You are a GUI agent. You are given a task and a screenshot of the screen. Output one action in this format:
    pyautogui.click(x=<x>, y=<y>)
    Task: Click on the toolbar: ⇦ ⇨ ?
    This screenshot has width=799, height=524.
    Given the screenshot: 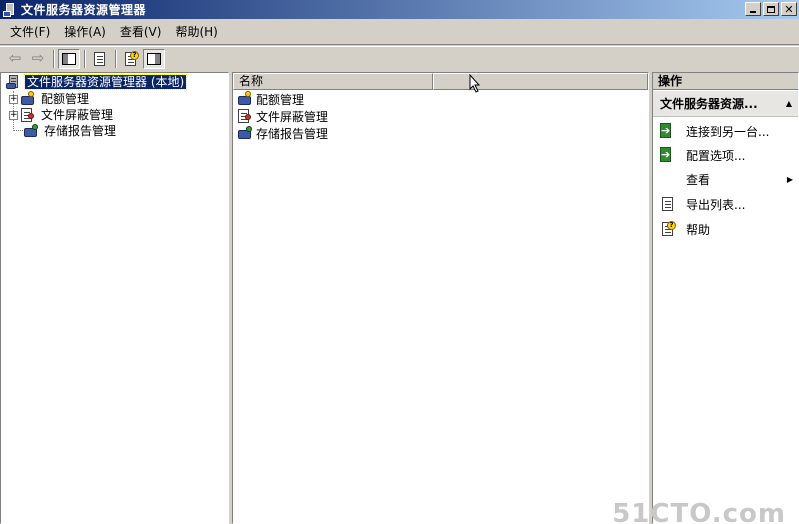 What is the action you would take?
    pyautogui.click(x=399, y=58)
    